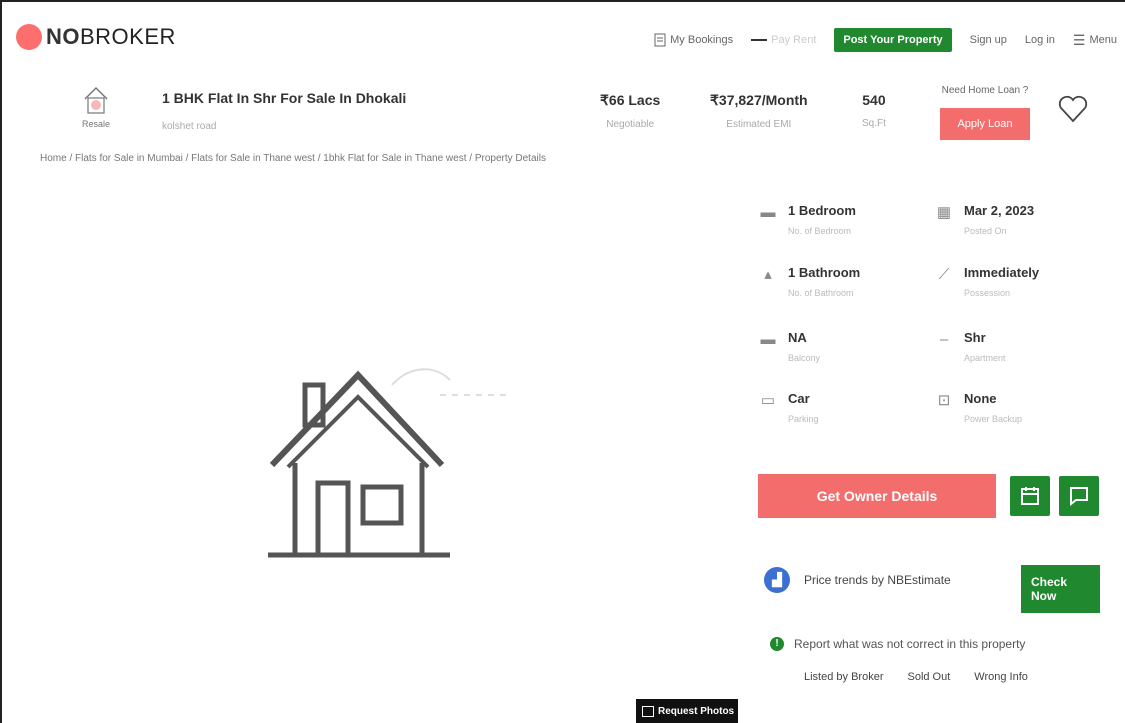 This screenshot has height=723, width=1125. I want to click on bath-icon: ▴, so click(768, 274).